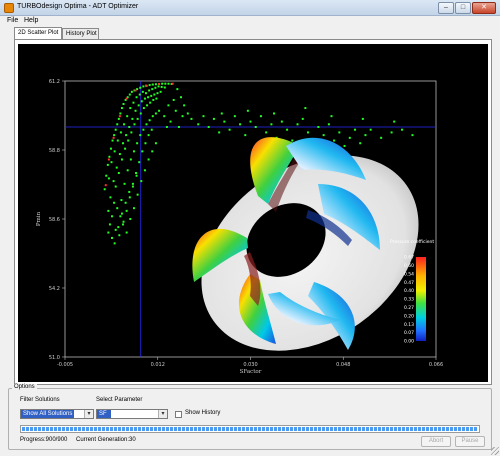  Describe the element at coordinates (178, 414) in the screenshot. I see `show-history-checkbox` at that location.